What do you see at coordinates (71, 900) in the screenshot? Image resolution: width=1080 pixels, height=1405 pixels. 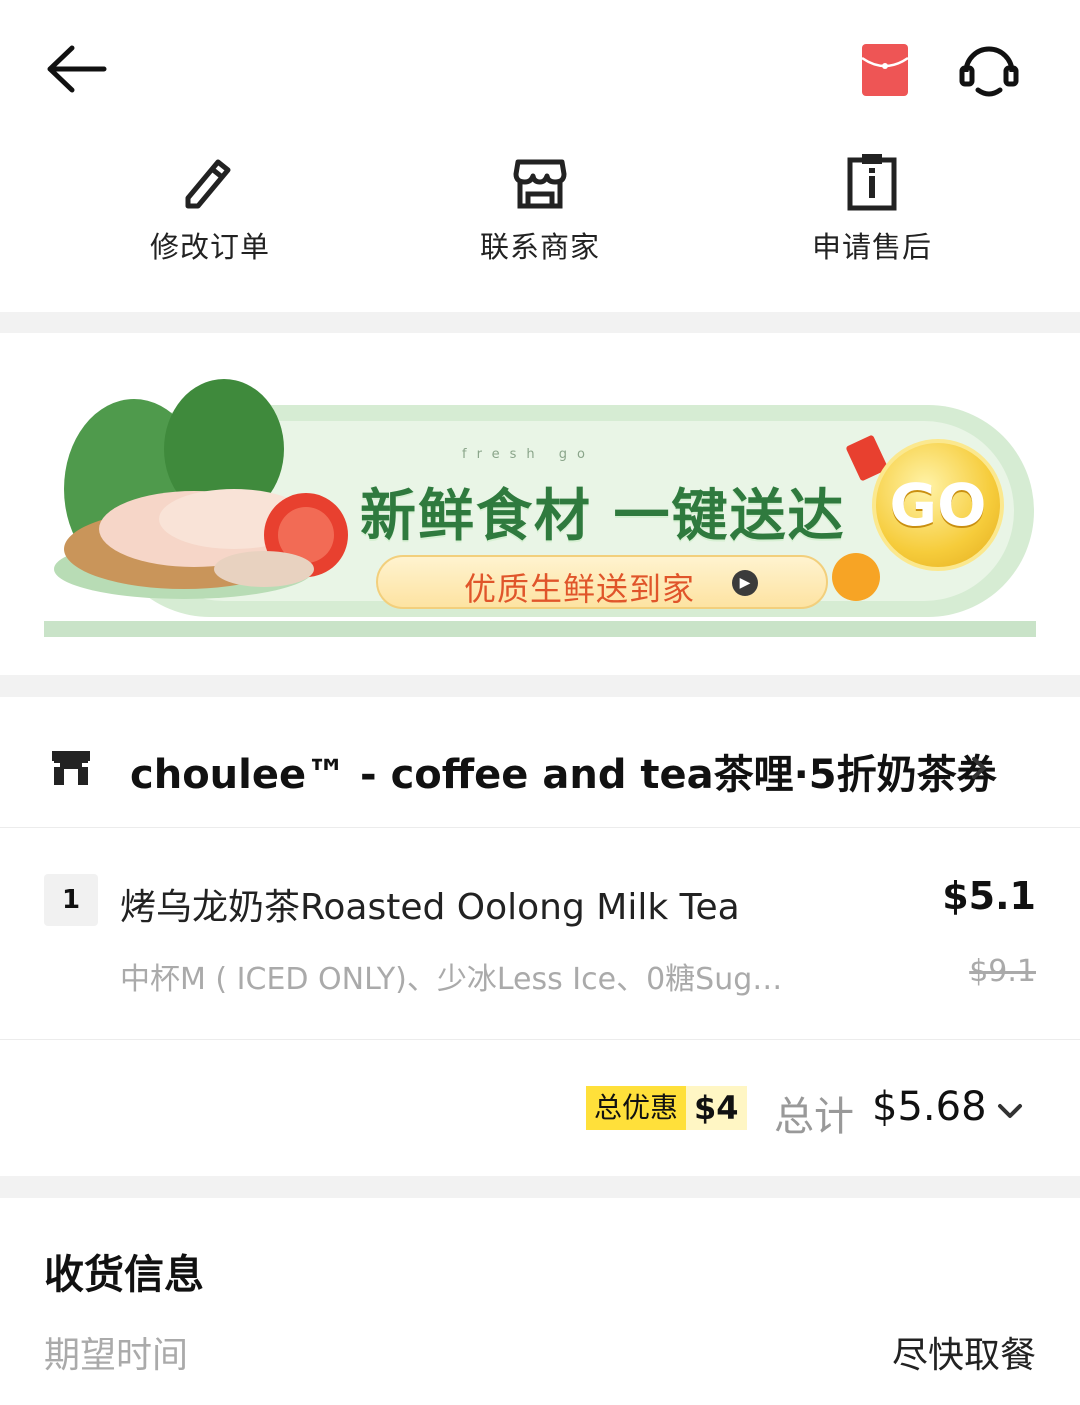 I see `item-quantity: 1` at bounding box center [71, 900].